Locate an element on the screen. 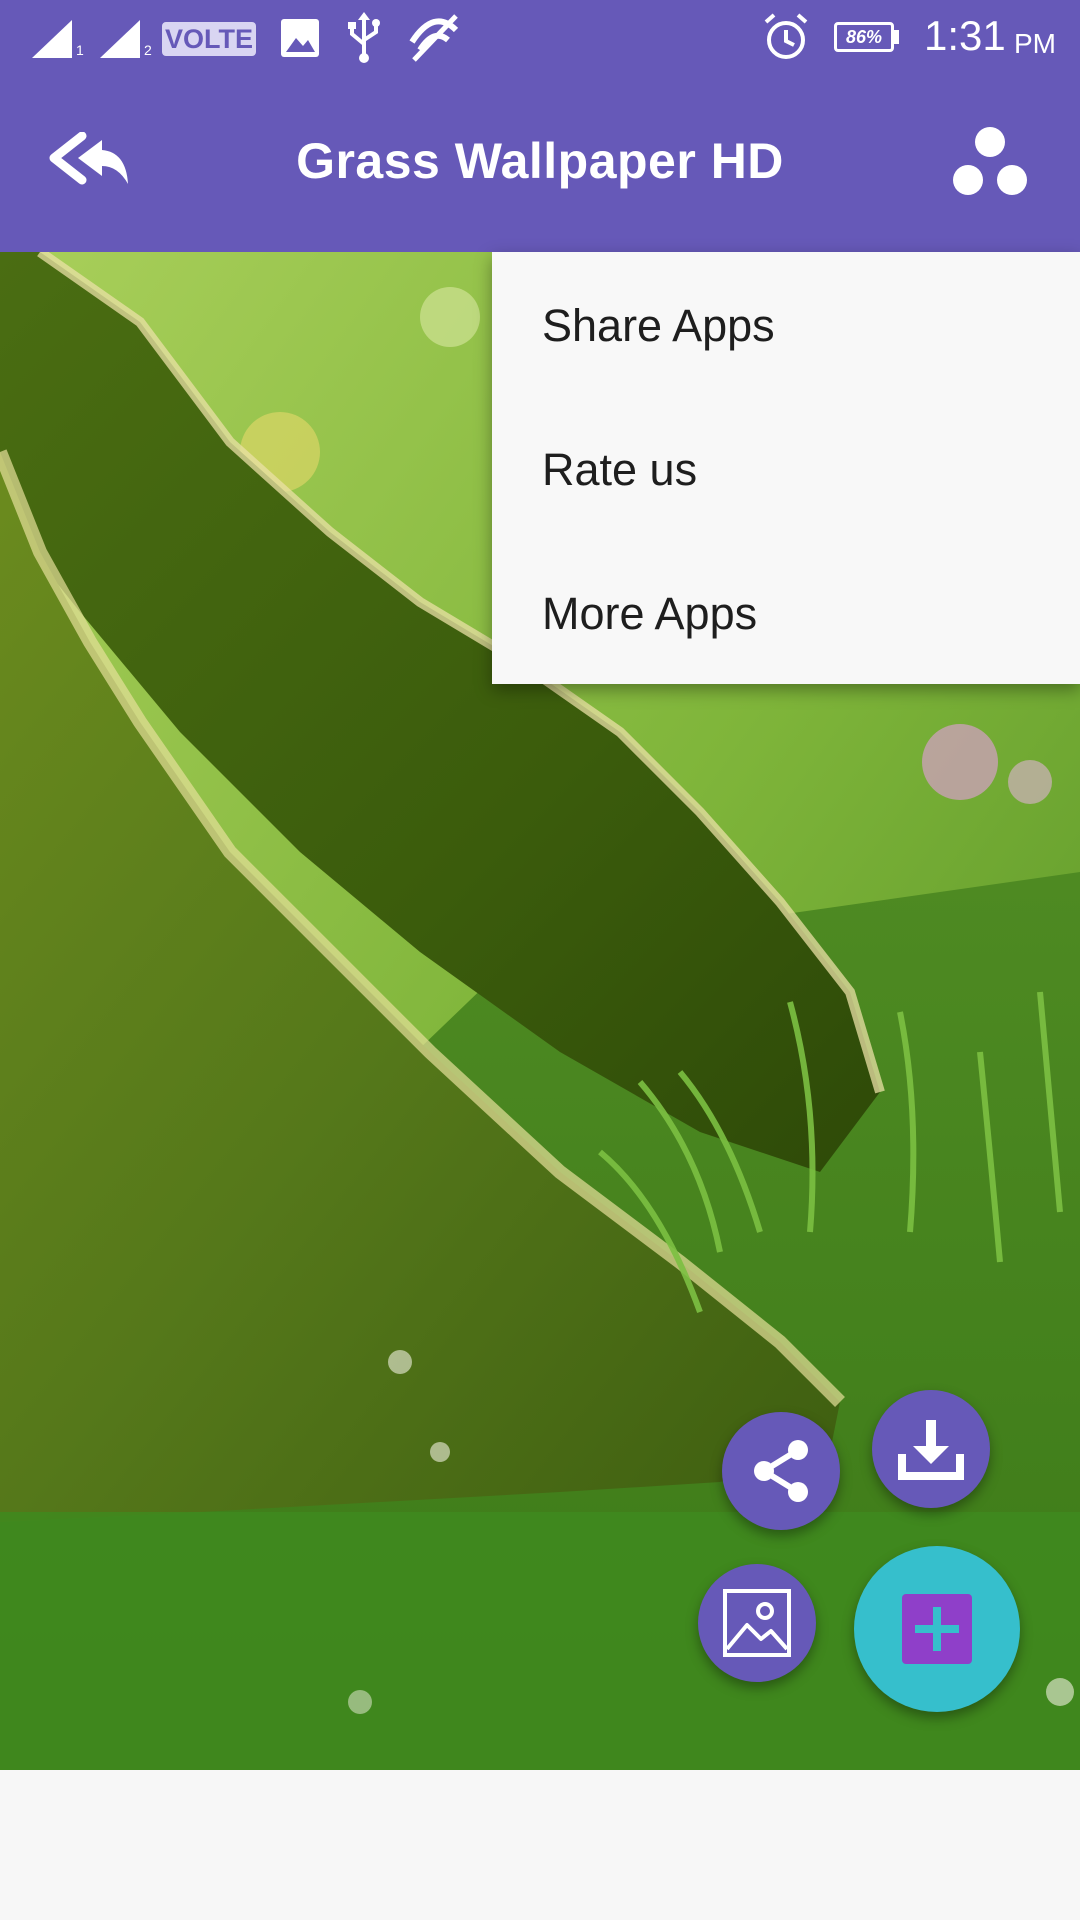 The width and height of the screenshot is (1080, 1920). usb-icon is located at coordinates (364, 37).